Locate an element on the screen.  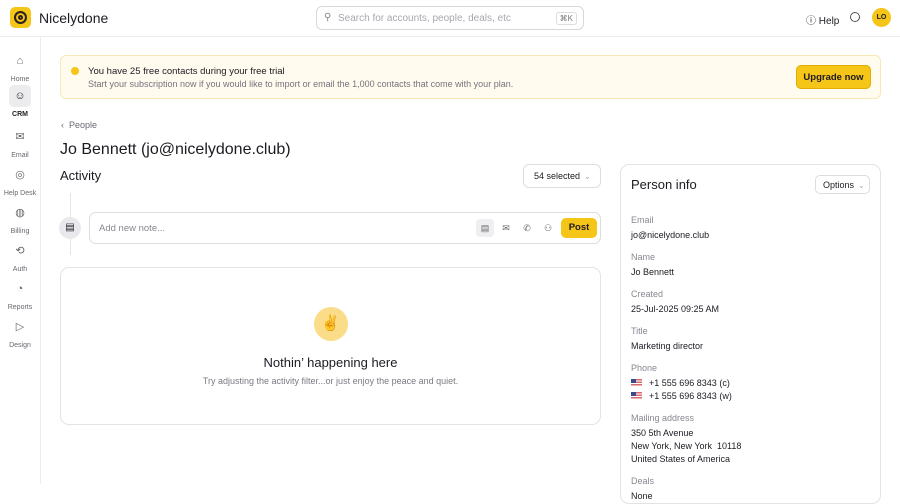
note-icon: ▤ is located at coordinates (70, 228).